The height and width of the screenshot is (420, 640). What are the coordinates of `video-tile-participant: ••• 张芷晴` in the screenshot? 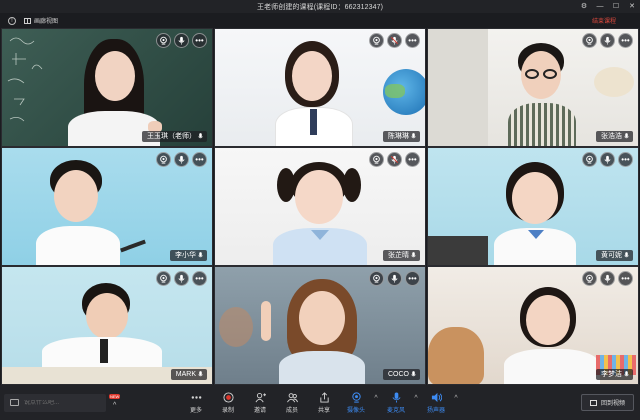 It's located at (320, 206).